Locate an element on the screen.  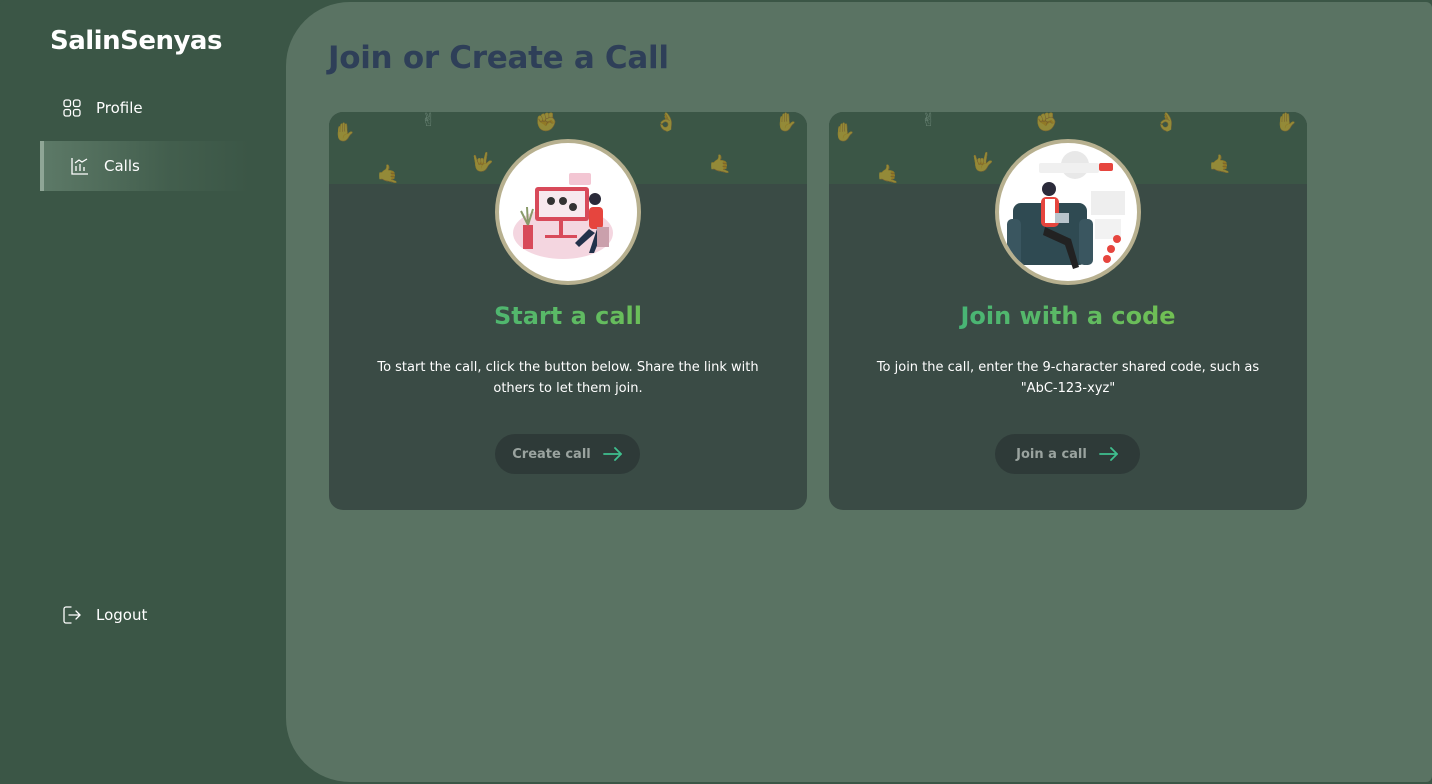
start-call-heading: Start a call is located at coordinates (568, 316).